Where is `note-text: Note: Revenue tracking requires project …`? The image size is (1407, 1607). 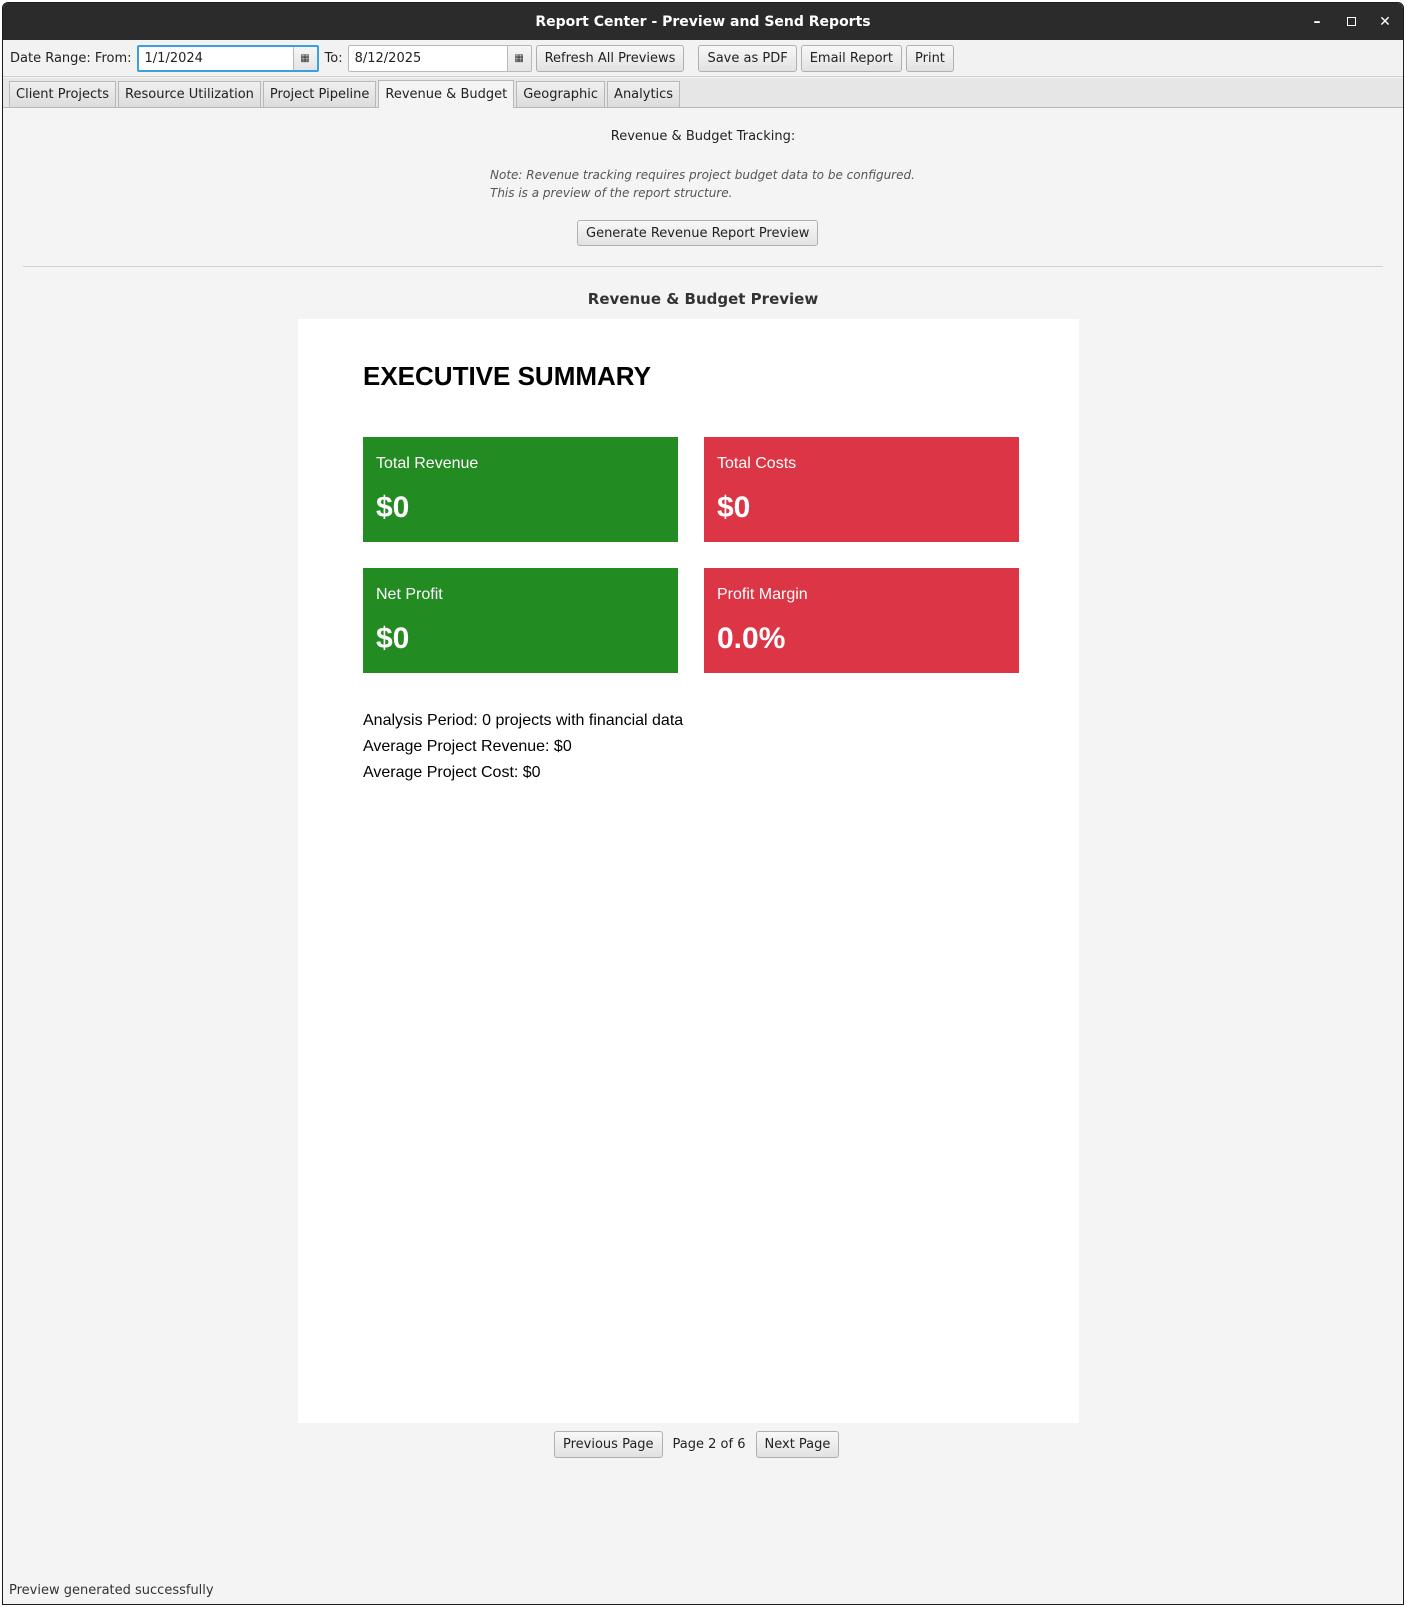
note-text: Note: Revenue tracking requires project … is located at coordinates (702, 184).